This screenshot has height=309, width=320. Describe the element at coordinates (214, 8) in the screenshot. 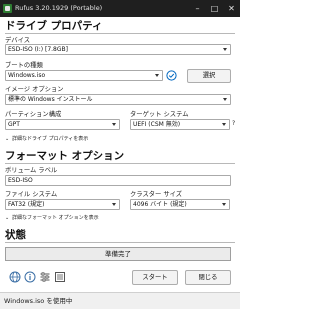

I see `maximize-button: □` at that location.